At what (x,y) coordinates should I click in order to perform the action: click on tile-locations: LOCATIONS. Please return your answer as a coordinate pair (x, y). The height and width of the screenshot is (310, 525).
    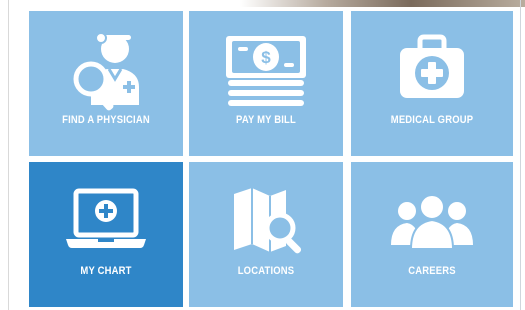
    Looking at the image, I should click on (266, 234).